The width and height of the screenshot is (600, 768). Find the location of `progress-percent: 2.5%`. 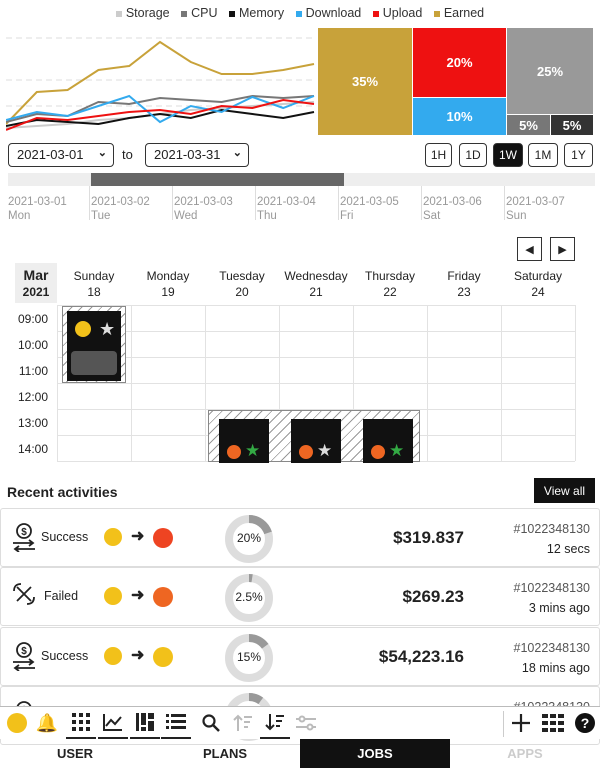

progress-percent: 2.5% is located at coordinates (249, 597).